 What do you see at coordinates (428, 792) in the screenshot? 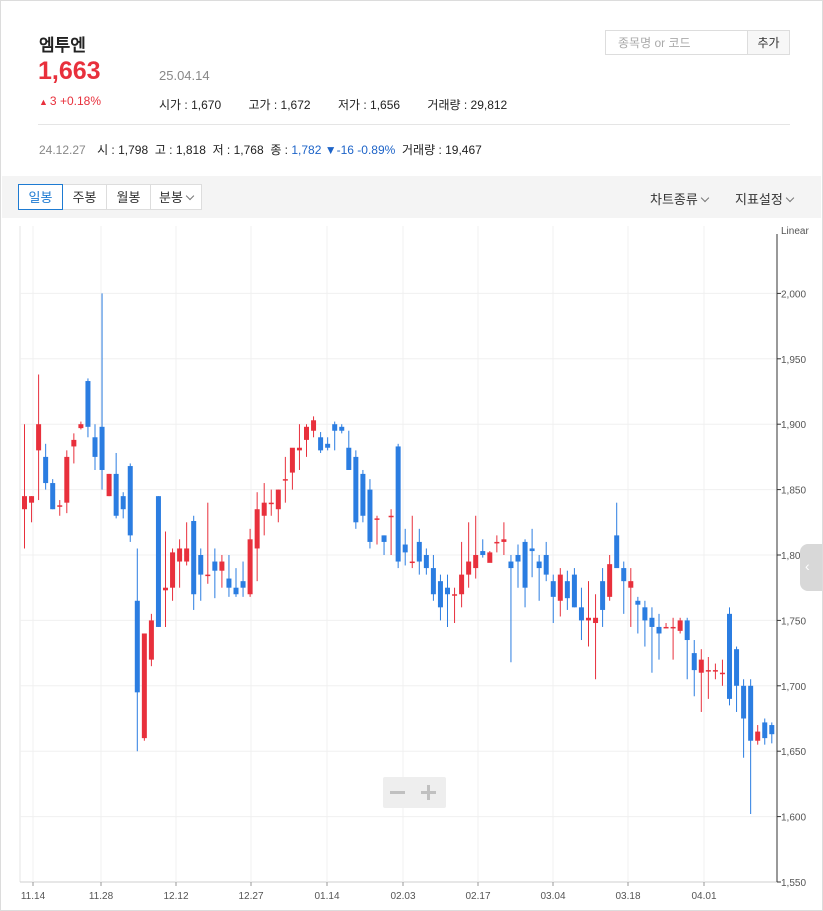
I see `zoom-in-button-vertical` at bounding box center [428, 792].